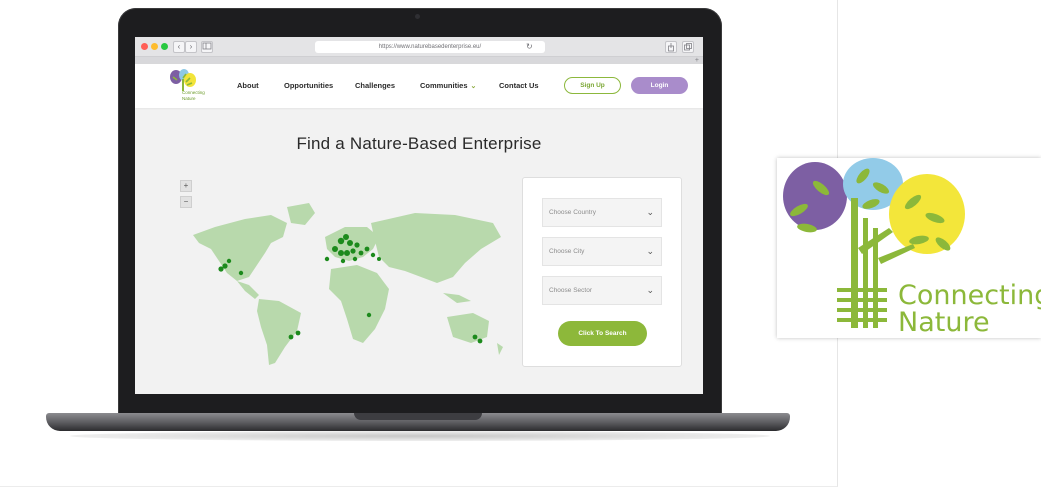 Image resolution: width=1041 pixels, height=487 pixels. What do you see at coordinates (375, 85) in the screenshot?
I see `nav-challenges: Challenges` at bounding box center [375, 85].